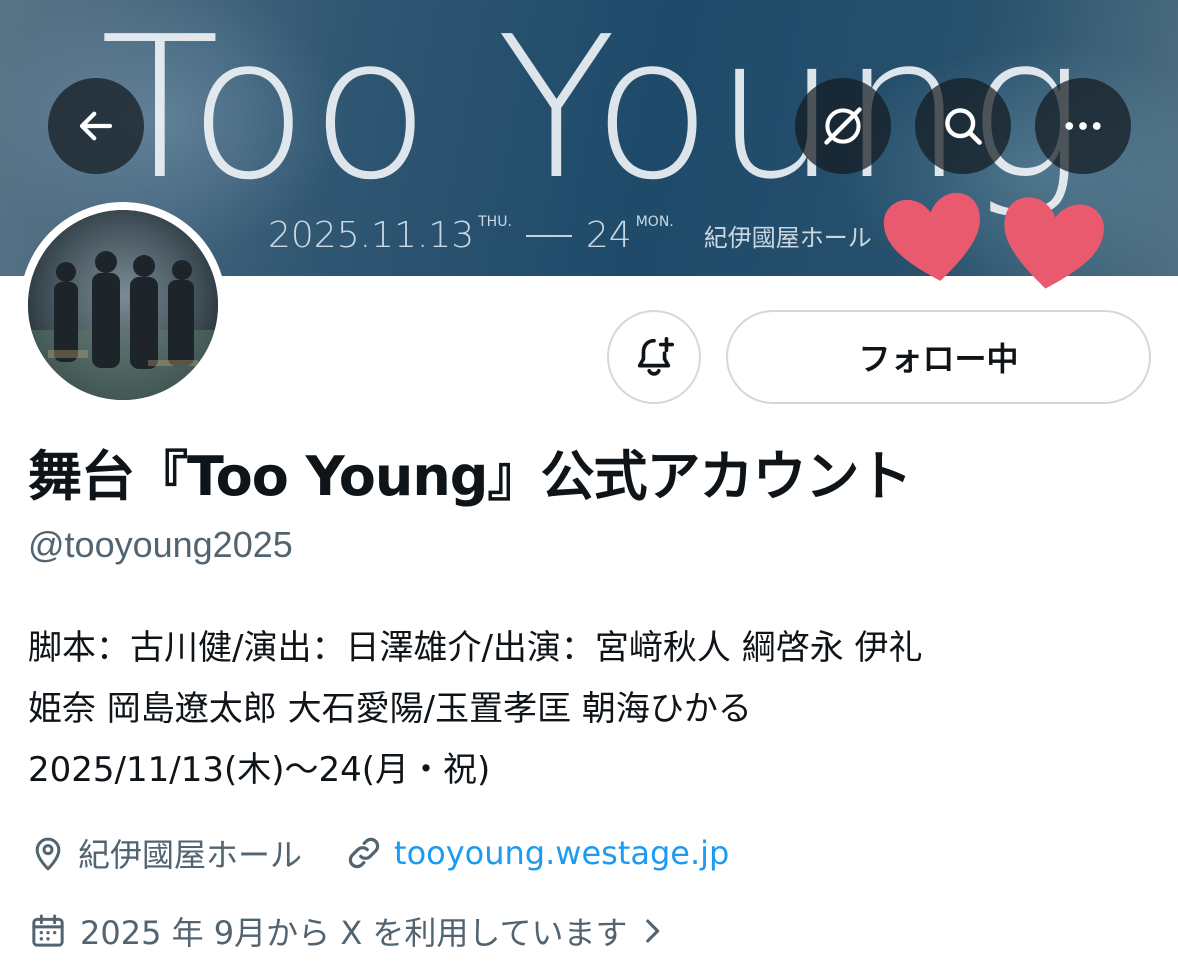 The height and width of the screenshot is (970, 1178). I want to click on banner-date: 2025.11.13 THU. 24 MON. 紀伊國屋ホール, so click(570, 236).